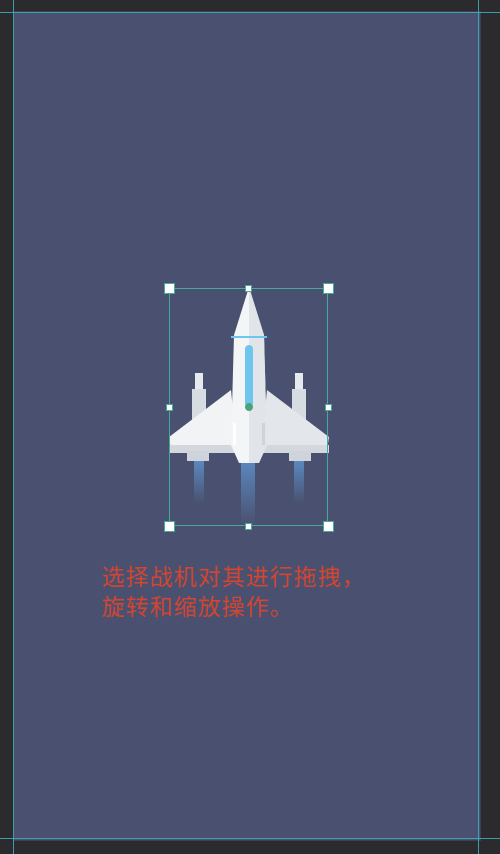 This screenshot has height=854, width=500. I want to click on resize-handle-bottom-right, so click(328, 526).